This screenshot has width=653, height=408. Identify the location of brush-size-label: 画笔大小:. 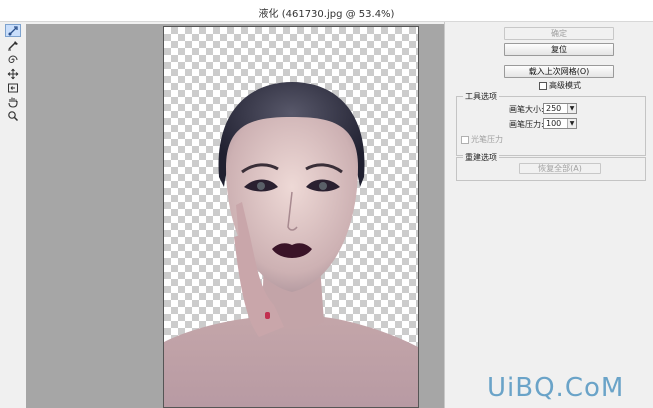
(526, 109).